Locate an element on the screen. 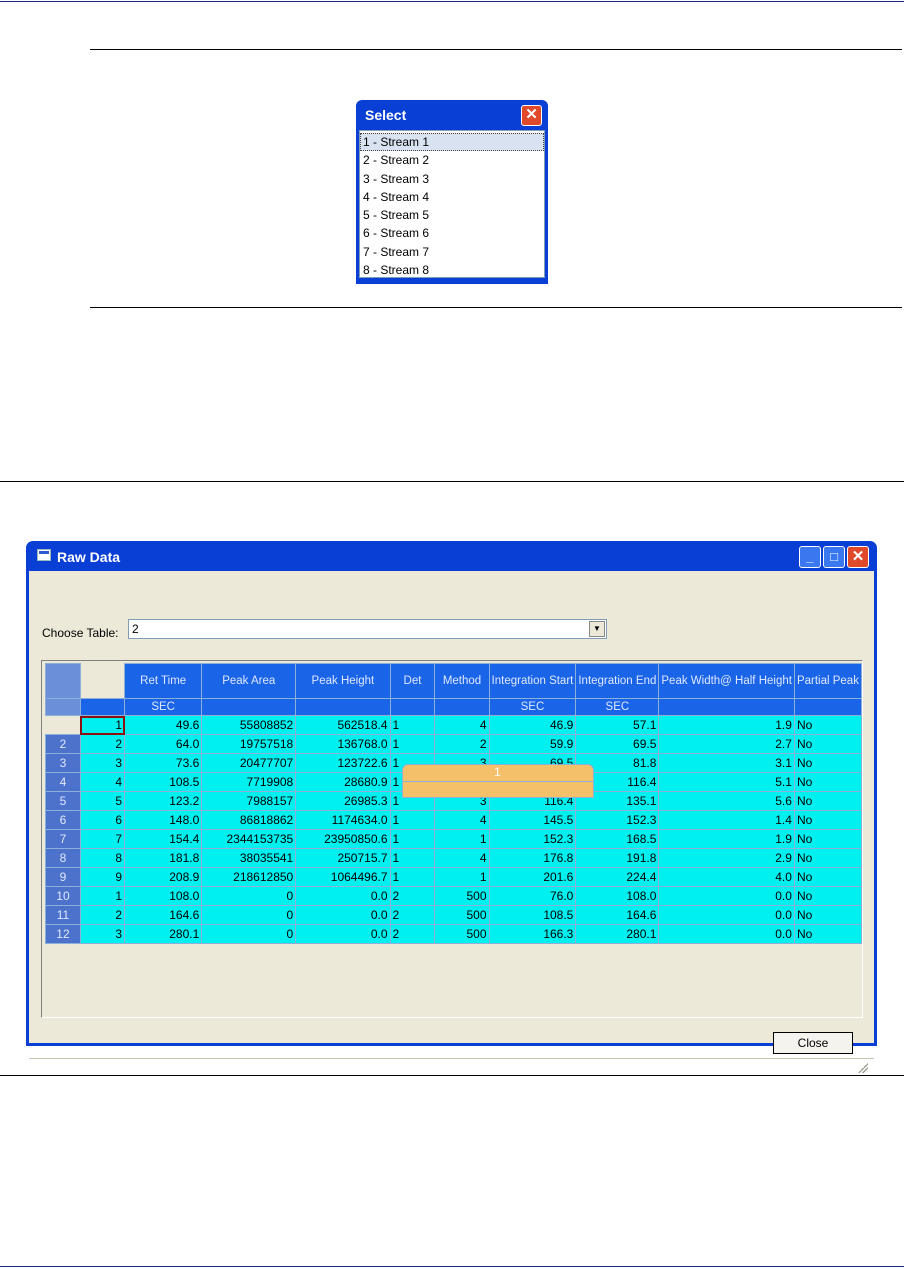 The width and height of the screenshot is (904, 1269). table-cell: 7 is located at coordinates (102, 839).